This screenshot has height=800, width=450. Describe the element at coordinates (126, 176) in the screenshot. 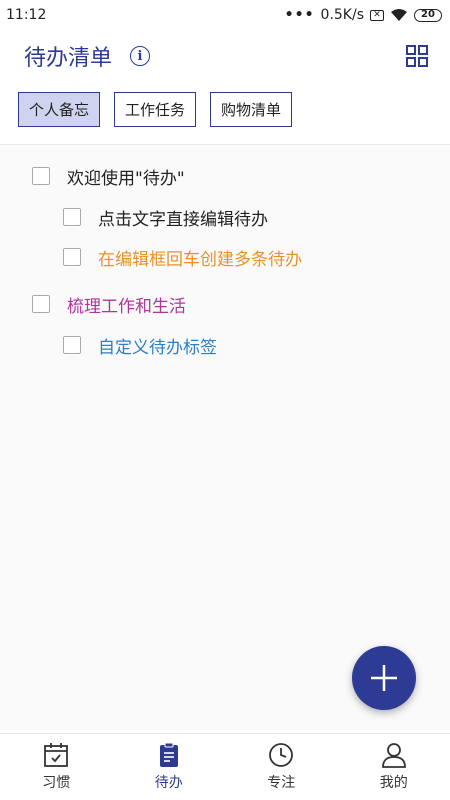

I see `todo-text: 欢迎使用"待办"` at that location.